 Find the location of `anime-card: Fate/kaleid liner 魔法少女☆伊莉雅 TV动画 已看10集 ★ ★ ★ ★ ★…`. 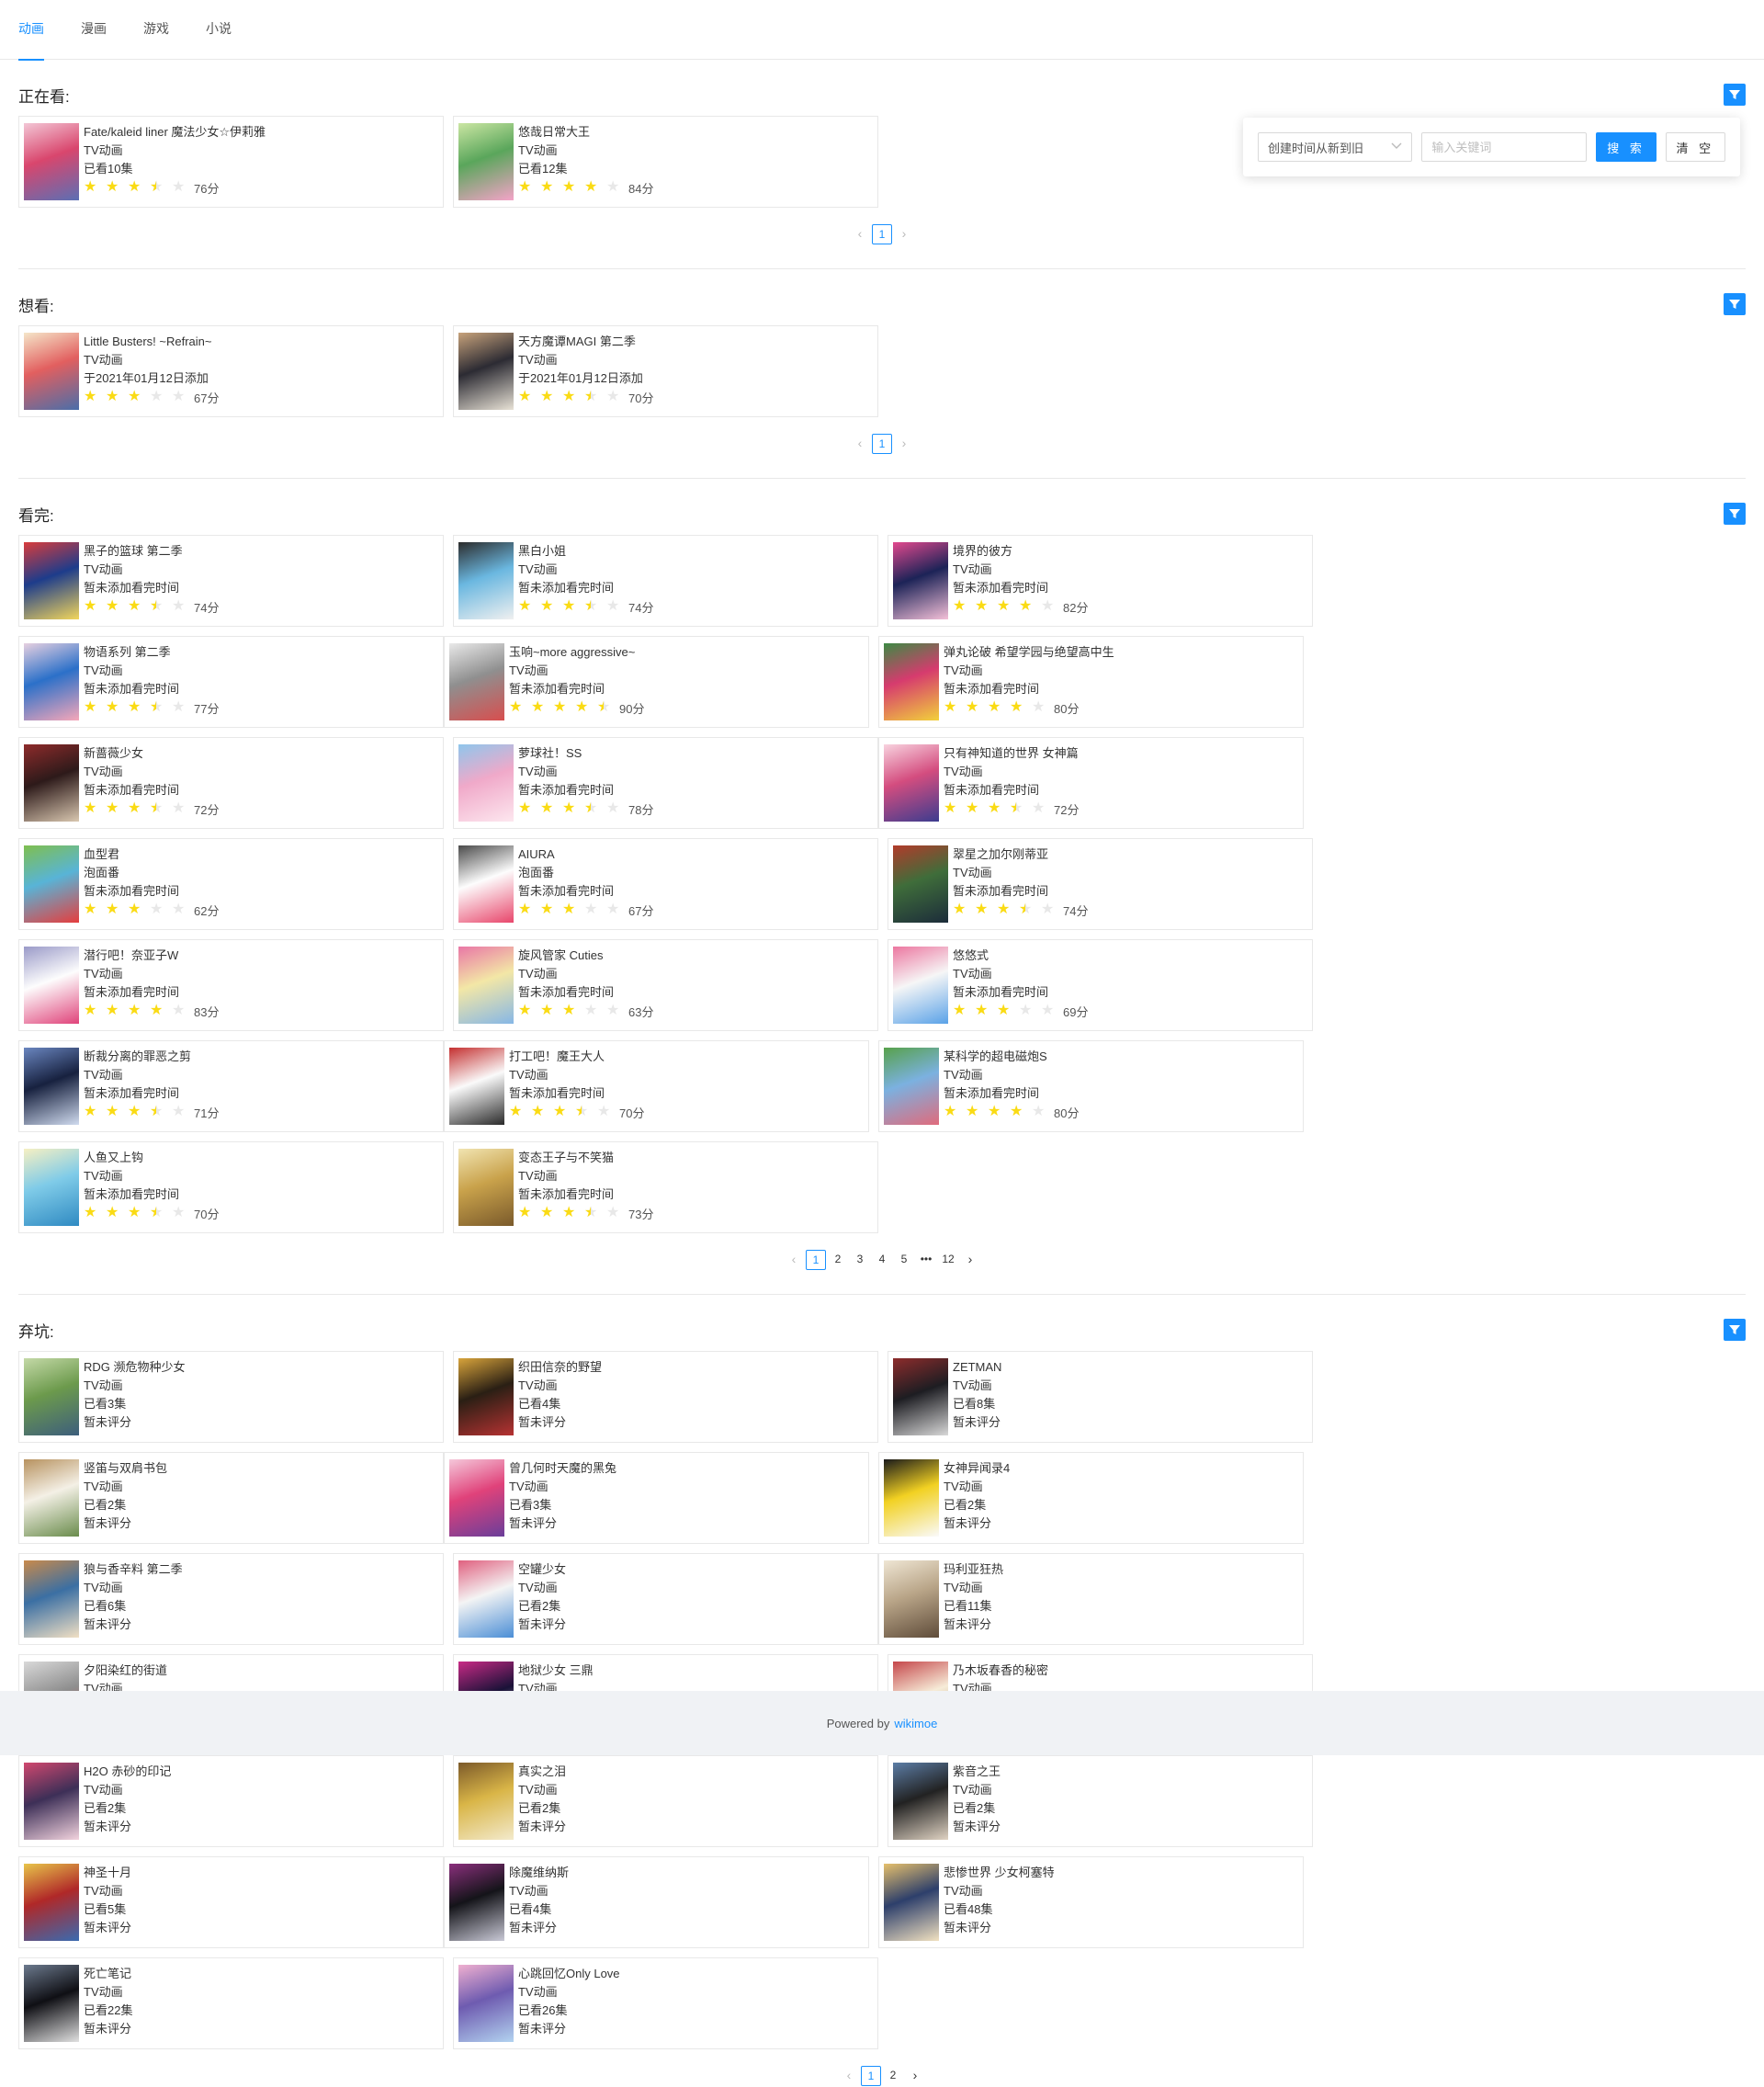

anime-card: Fate/kaleid liner 魔法少女☆伊莉雅 TV动画 已看10集 ★ ★ ★ ★ ★… is located at coordinates (231, 162).